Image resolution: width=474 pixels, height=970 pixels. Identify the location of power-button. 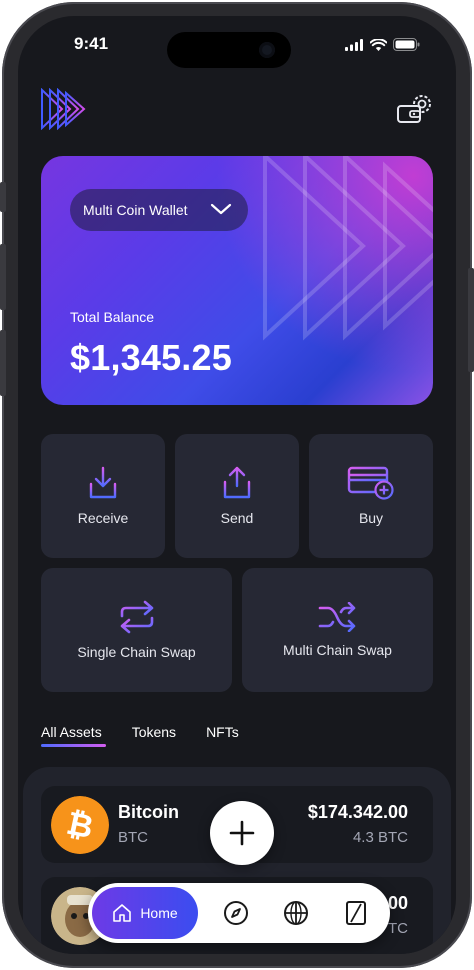
(471, 320).